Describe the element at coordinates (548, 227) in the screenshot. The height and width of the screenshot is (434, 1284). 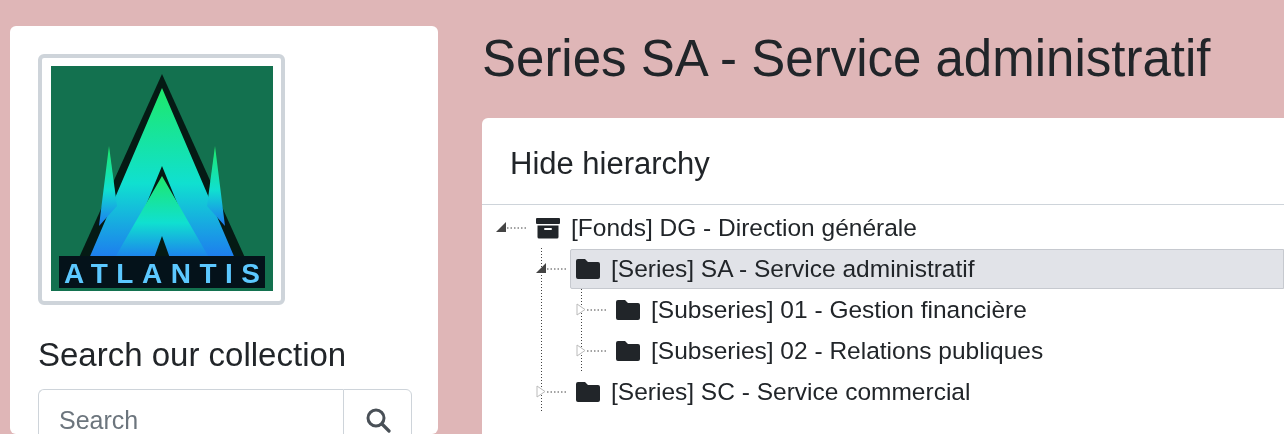
I see `archive-box-icon` at that location.